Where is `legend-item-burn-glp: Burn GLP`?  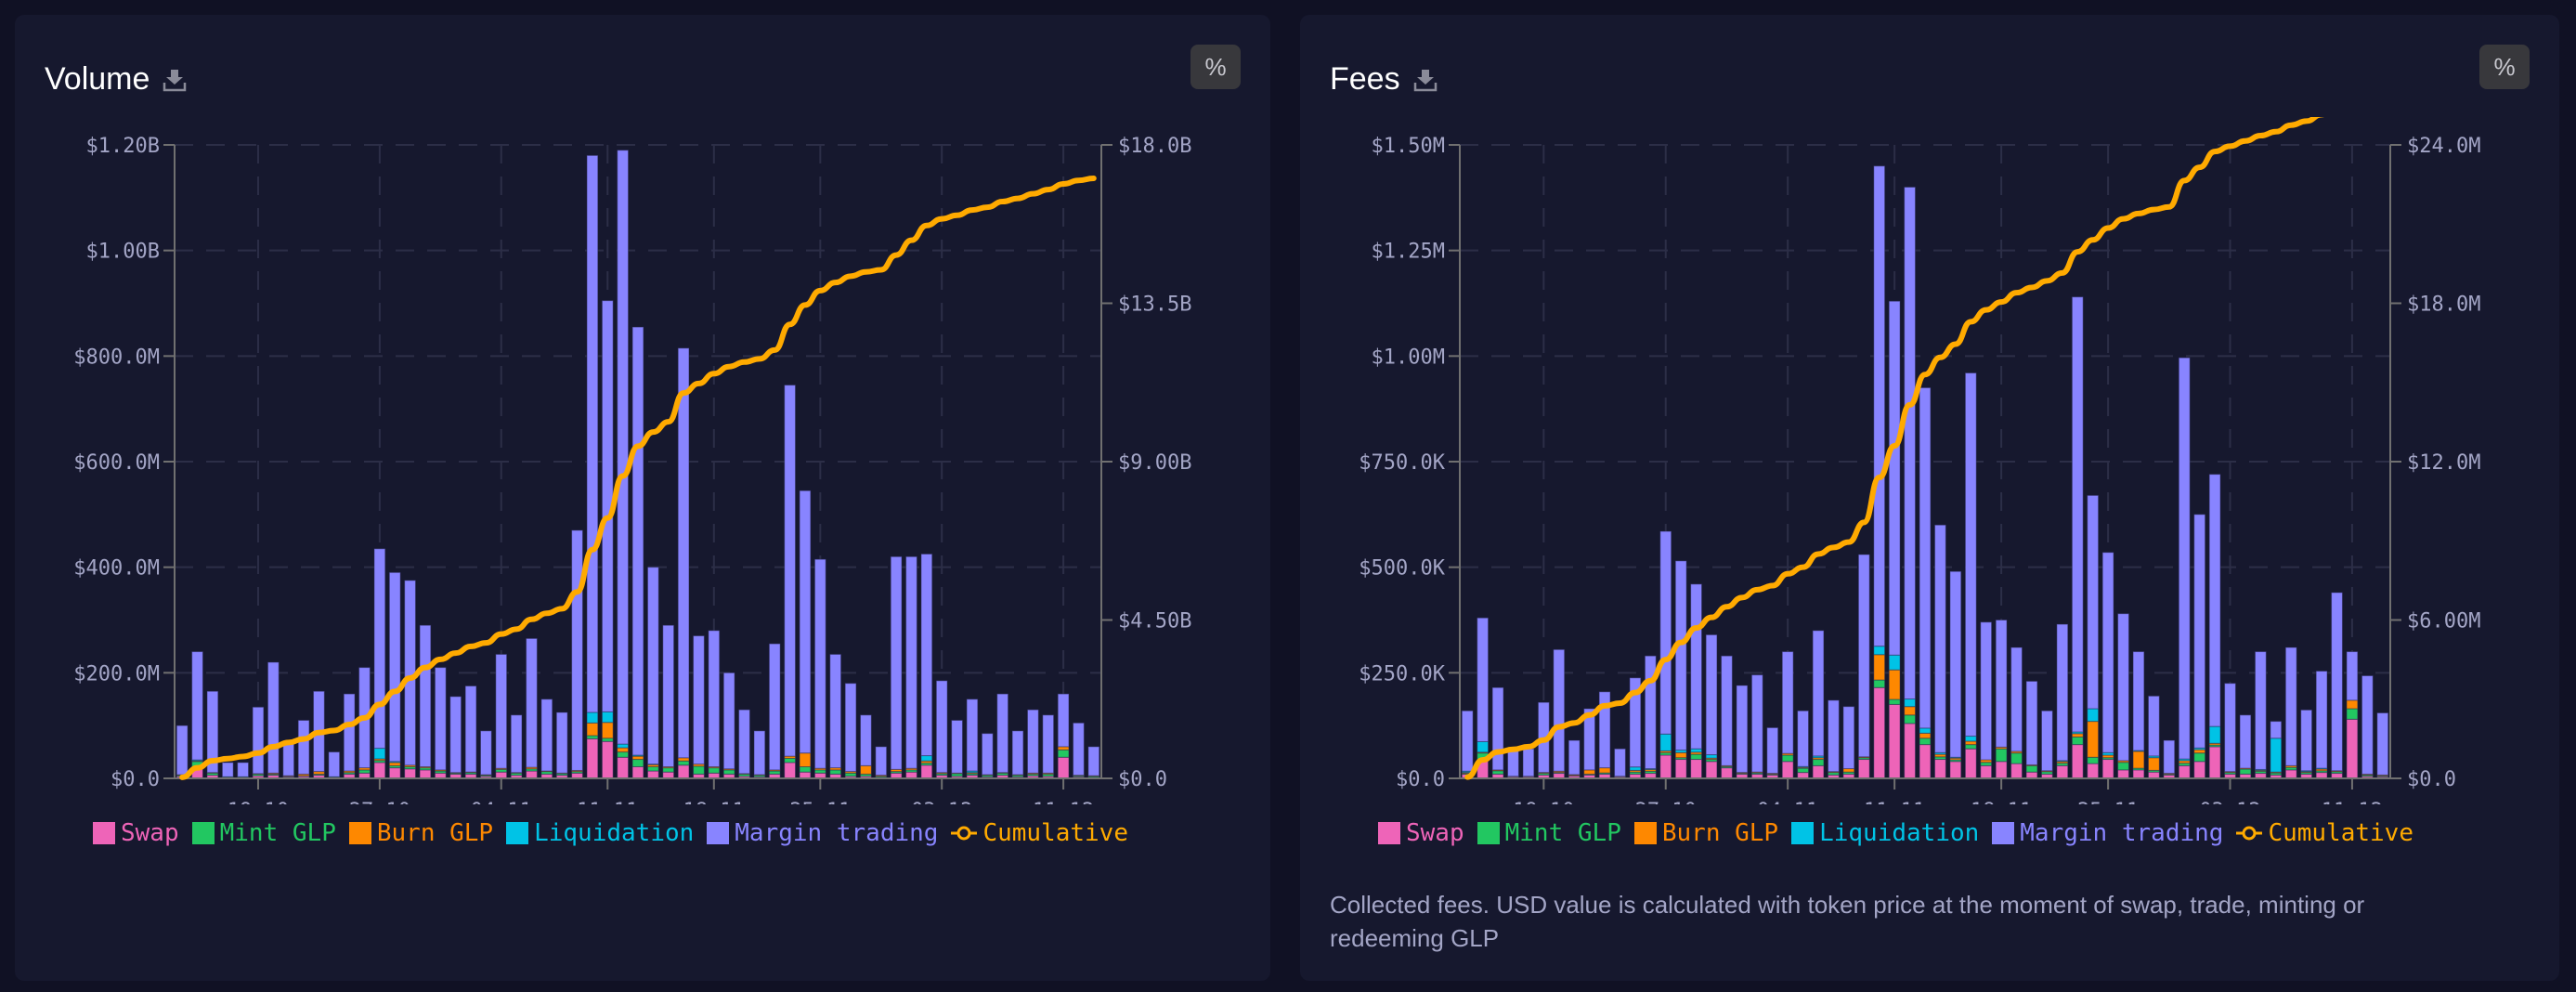
legend-item-burn-glp: Burn GLP is located at coordinates (1705, 833).